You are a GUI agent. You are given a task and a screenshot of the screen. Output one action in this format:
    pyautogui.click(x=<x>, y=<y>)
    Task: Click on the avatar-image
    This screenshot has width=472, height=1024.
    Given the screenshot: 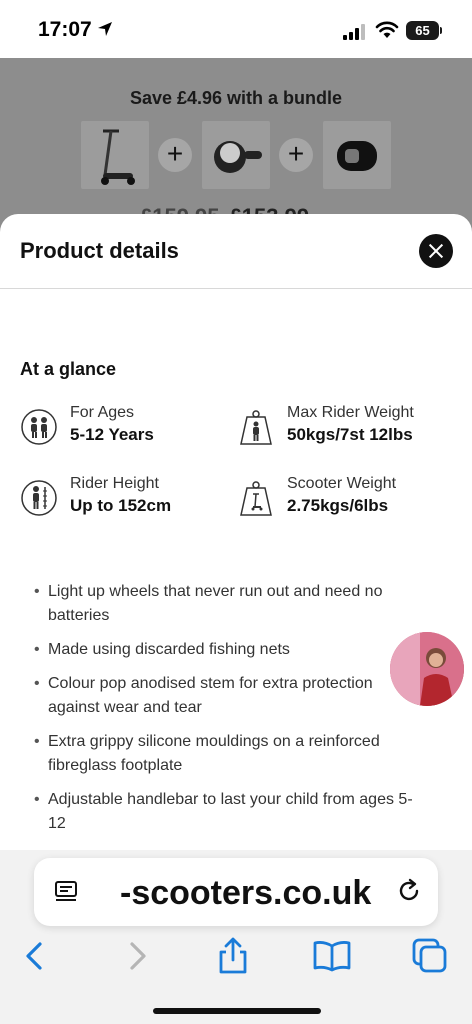 What is the action you would take?
    pyautogui.click(x=427, y=669)
    